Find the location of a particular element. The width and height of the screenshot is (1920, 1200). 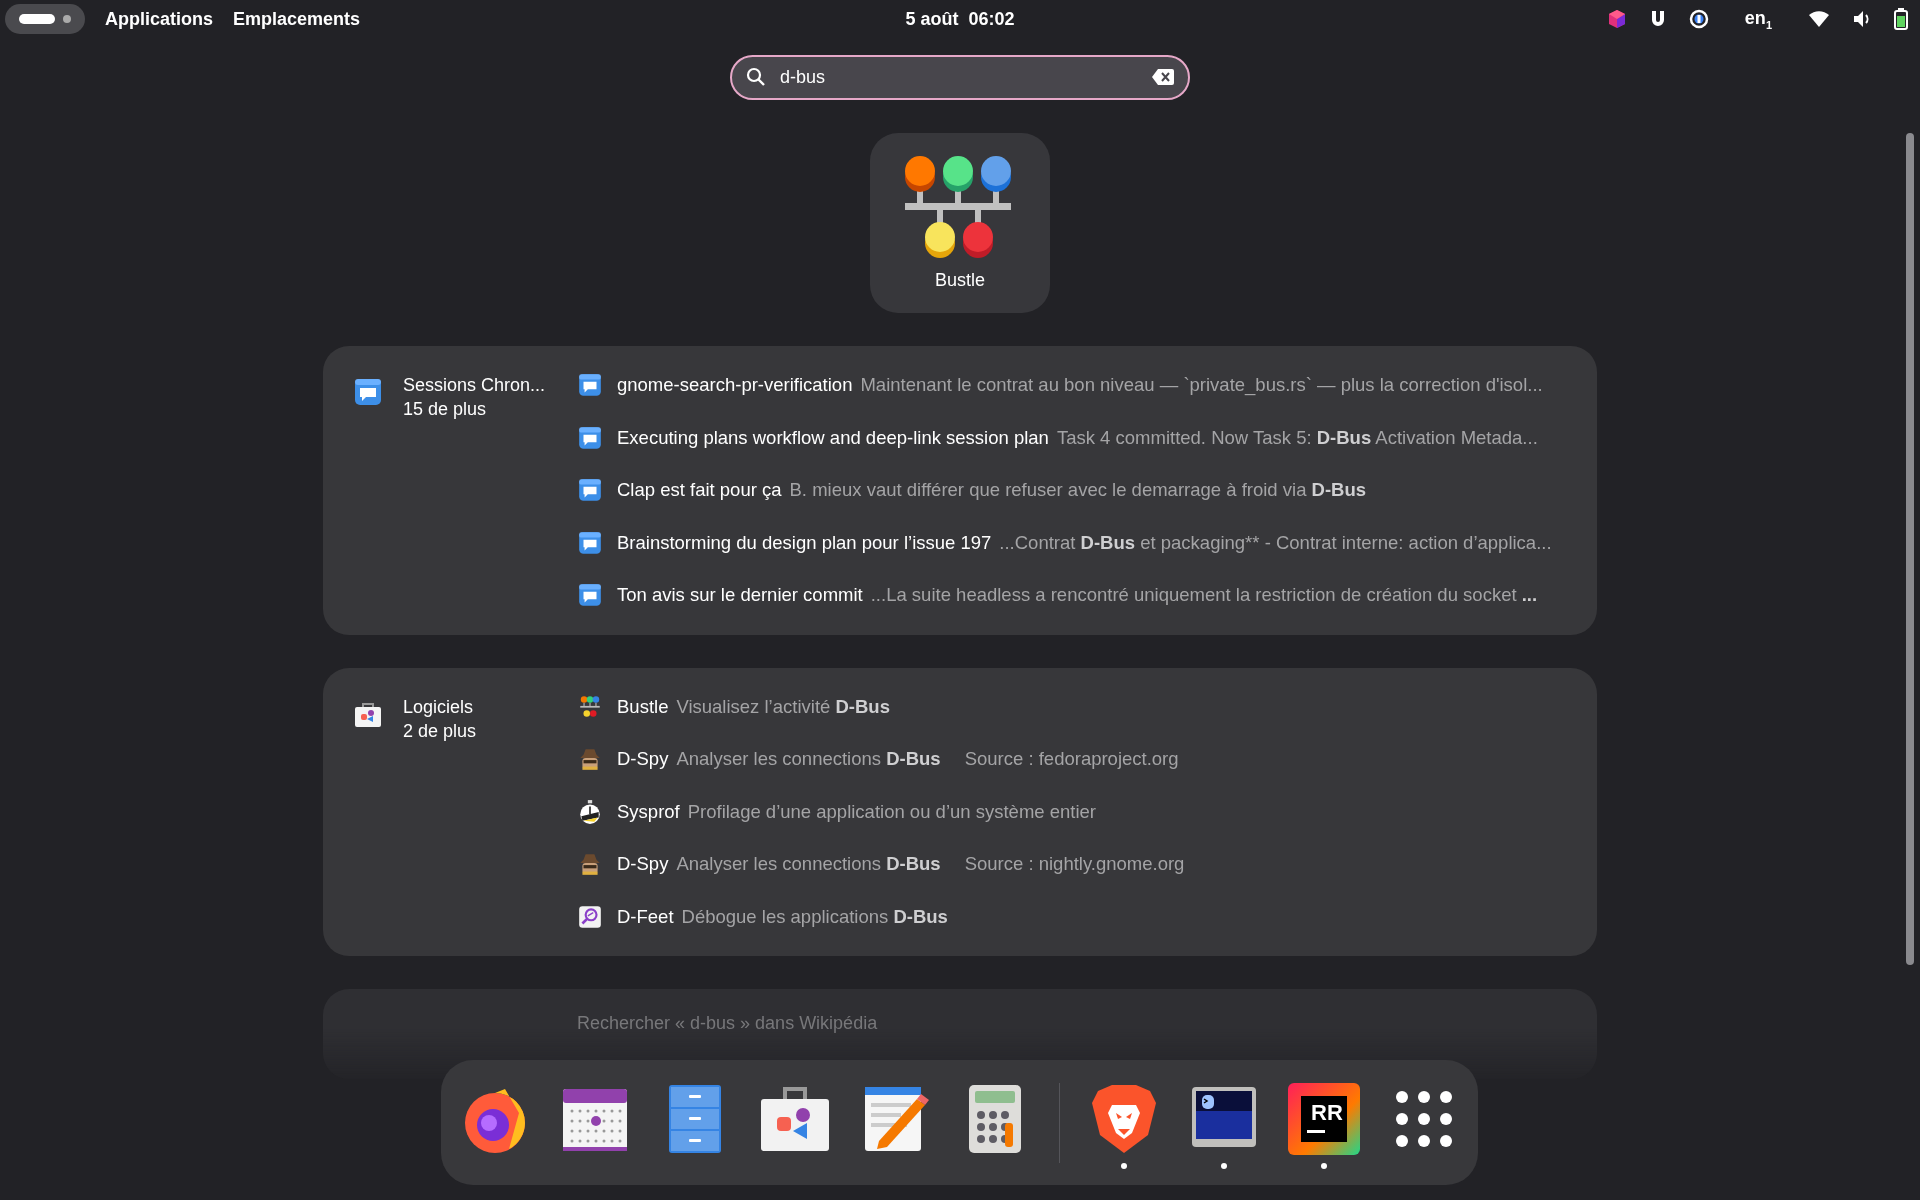

provider-name: Logiciels is located at coordinates (439, 707).